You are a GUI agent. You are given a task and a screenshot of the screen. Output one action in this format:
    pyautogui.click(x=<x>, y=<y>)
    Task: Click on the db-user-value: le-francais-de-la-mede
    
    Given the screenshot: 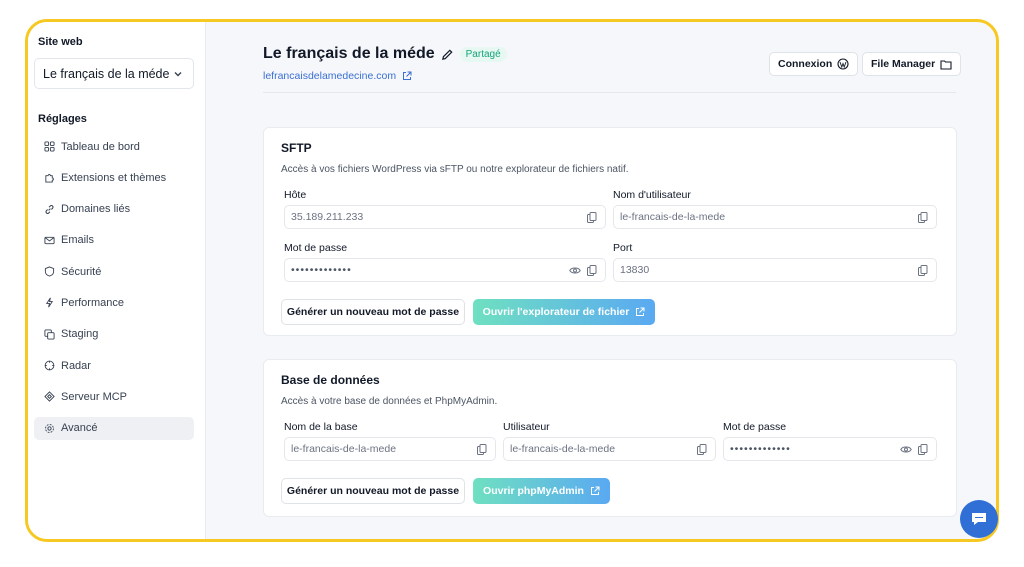 What is the action you would take?
    pyautogui.click(x=563, y=449)
    